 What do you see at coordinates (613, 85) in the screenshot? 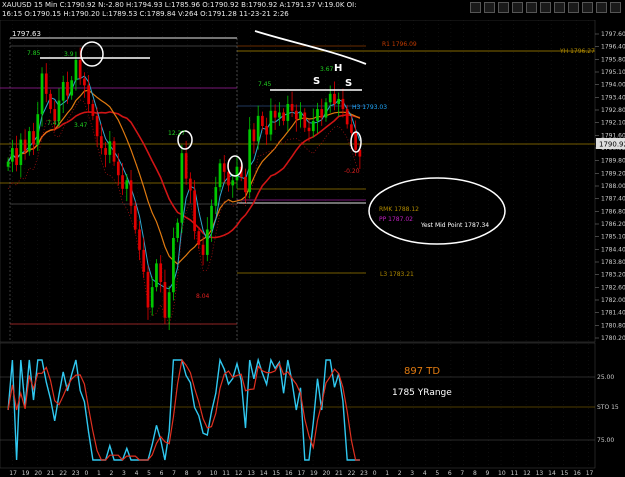
I see `price-tick-label: 1794.00` at bounding box center [613, 85].